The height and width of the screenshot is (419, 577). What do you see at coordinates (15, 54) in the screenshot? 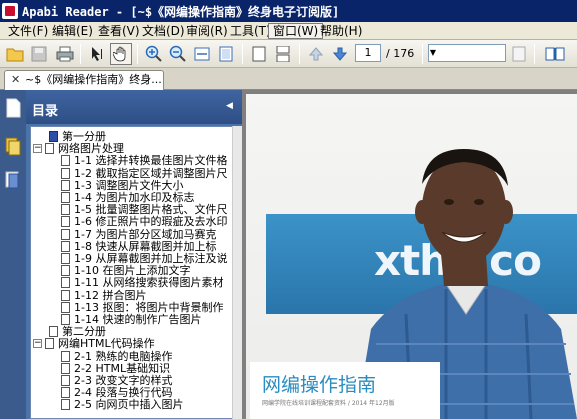
I see `open-folder-icon` at bounding box center [15, 54].